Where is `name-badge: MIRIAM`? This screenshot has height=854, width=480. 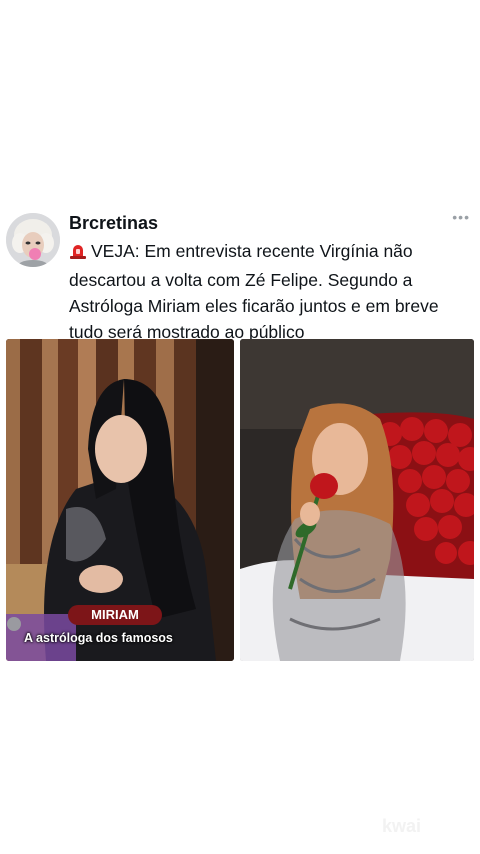 name-badge: MIRIAM is located at coordinates (115, 615).